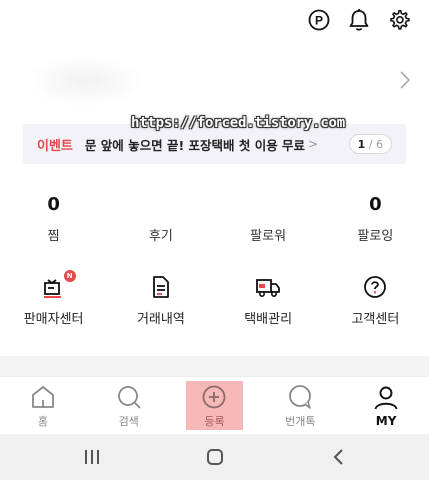 The image size is (429, 480). What do you see at coordinates (268, 219) in the screenshot?
I see `stat-followers: 팔로워` at bounding box center [268, 219].